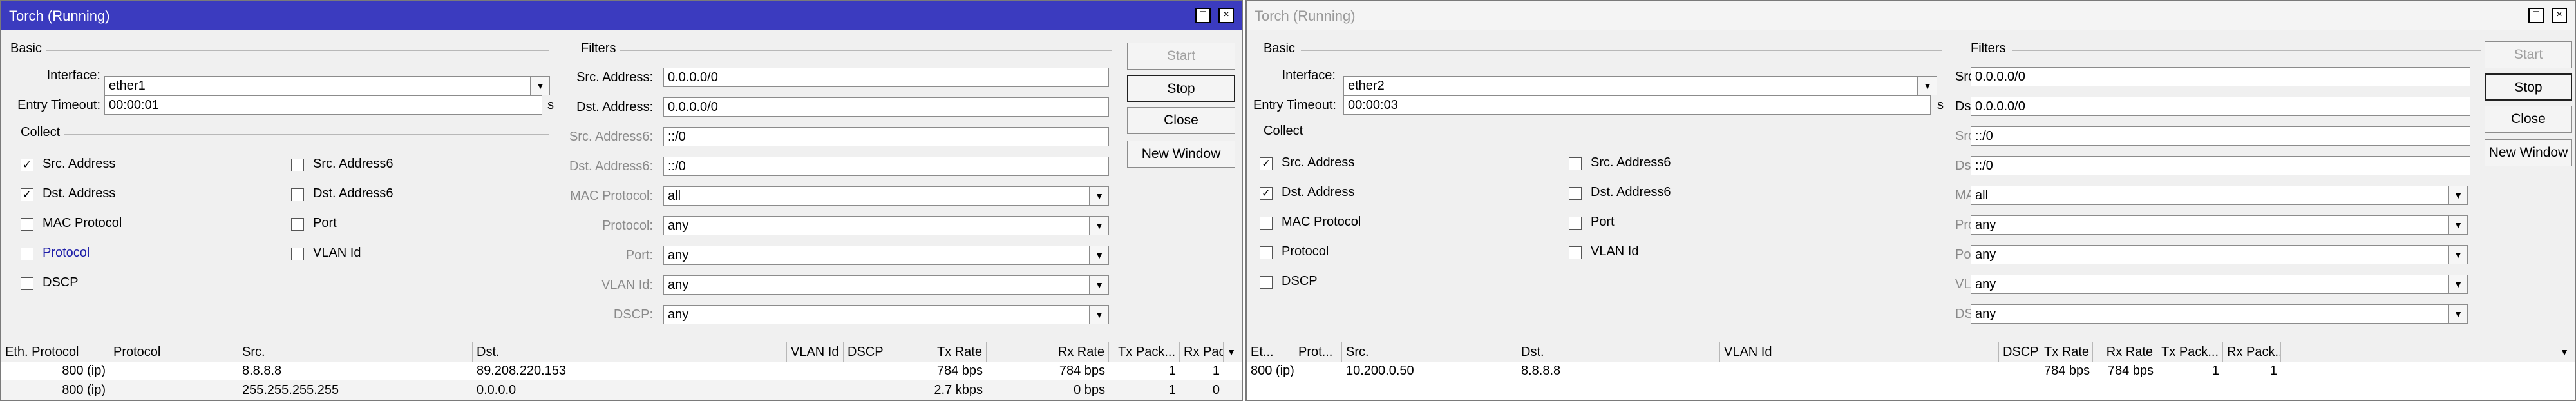 The width and height of the screenshot is (2576, 401). Describe the element at coordinates (84, 390) in the screenshot. I see `table-cell: 800 (ip)` at that location.